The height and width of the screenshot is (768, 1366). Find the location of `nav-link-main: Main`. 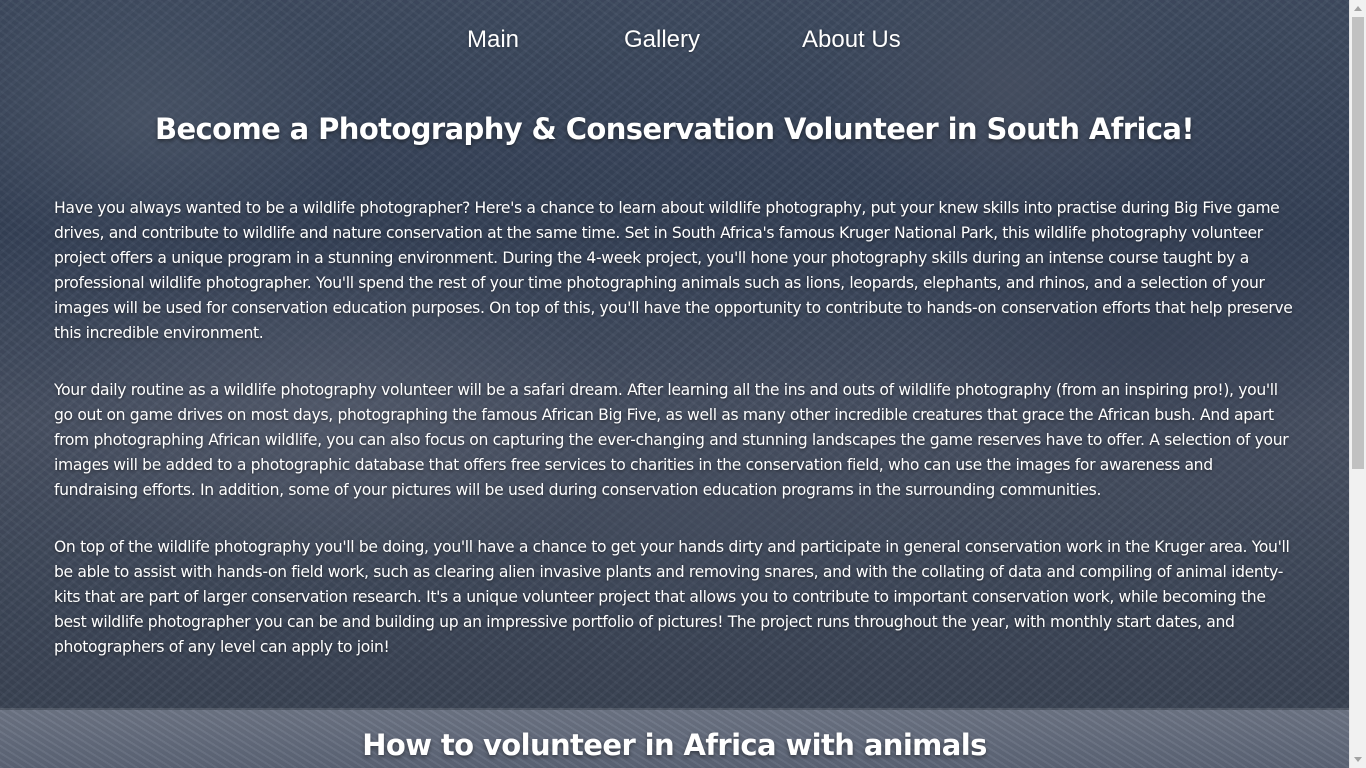

nav-link-main: Main is located at coordinates (493, 40).